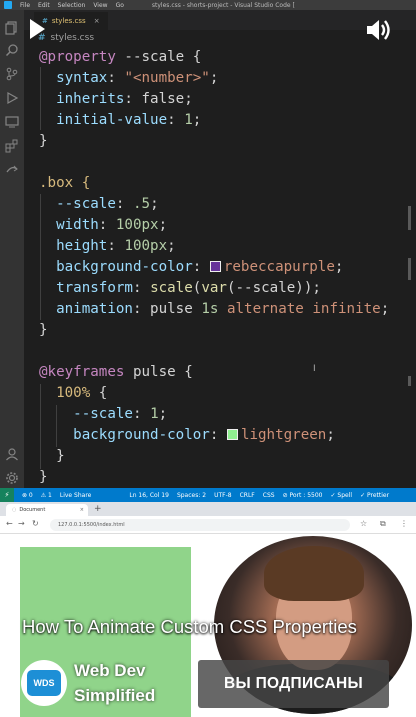 Image resolution: width=416 pixels, height=717 pixels. I want to click on code-line: background-color: rebeccapurple;, so click(191, 267).